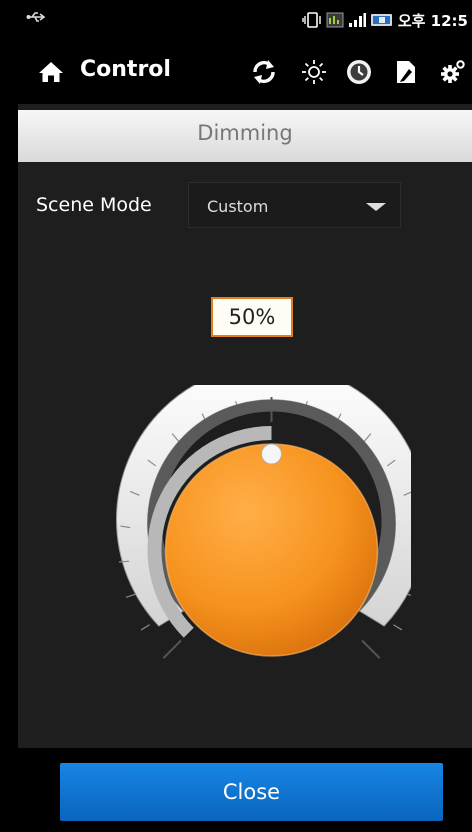  Describe the element at coordinates (376, 207) in the screenshot. I see `dropdown-arrow-icon` at that location.